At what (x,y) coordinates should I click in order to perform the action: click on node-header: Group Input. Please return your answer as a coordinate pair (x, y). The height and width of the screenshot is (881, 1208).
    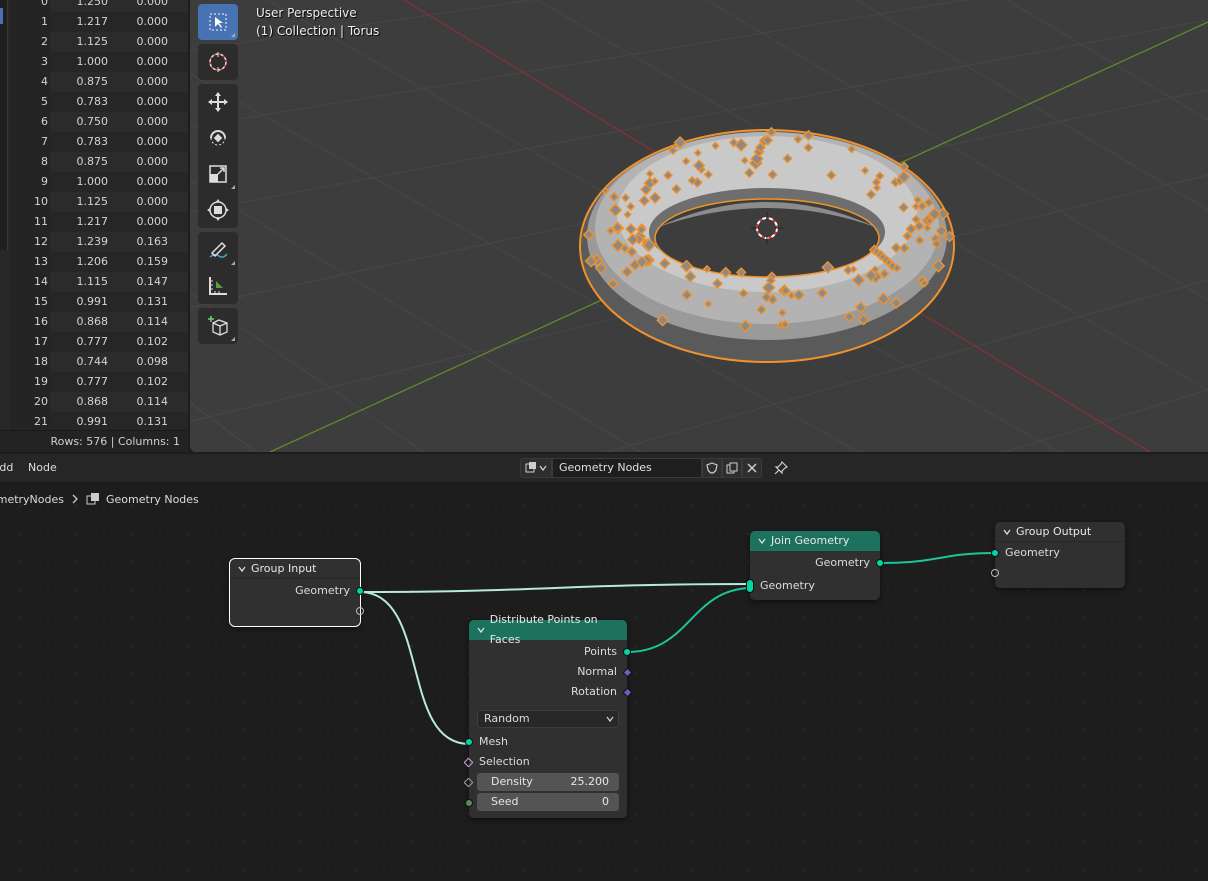
    Looking at the image, I should click on (295, 569).